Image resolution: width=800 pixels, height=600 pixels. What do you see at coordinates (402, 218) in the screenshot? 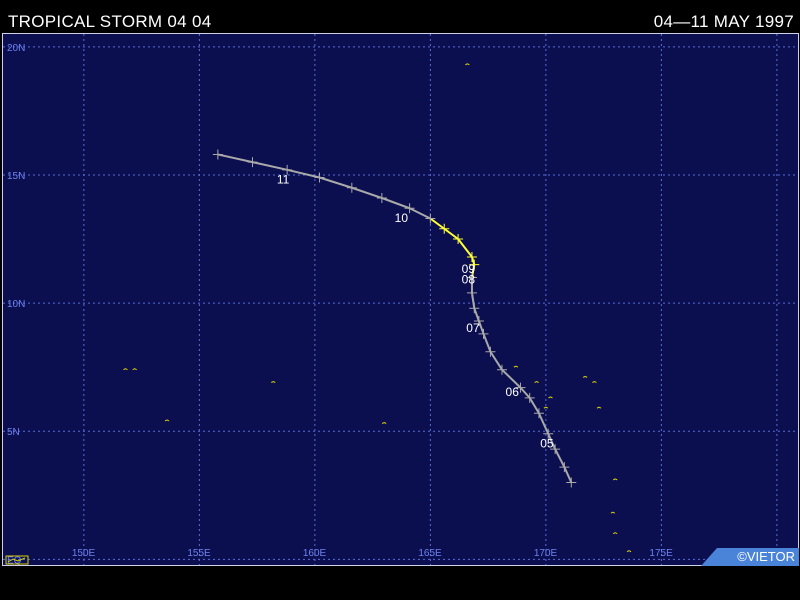
I see `day-label: 10` at bounding box center [402, 218].